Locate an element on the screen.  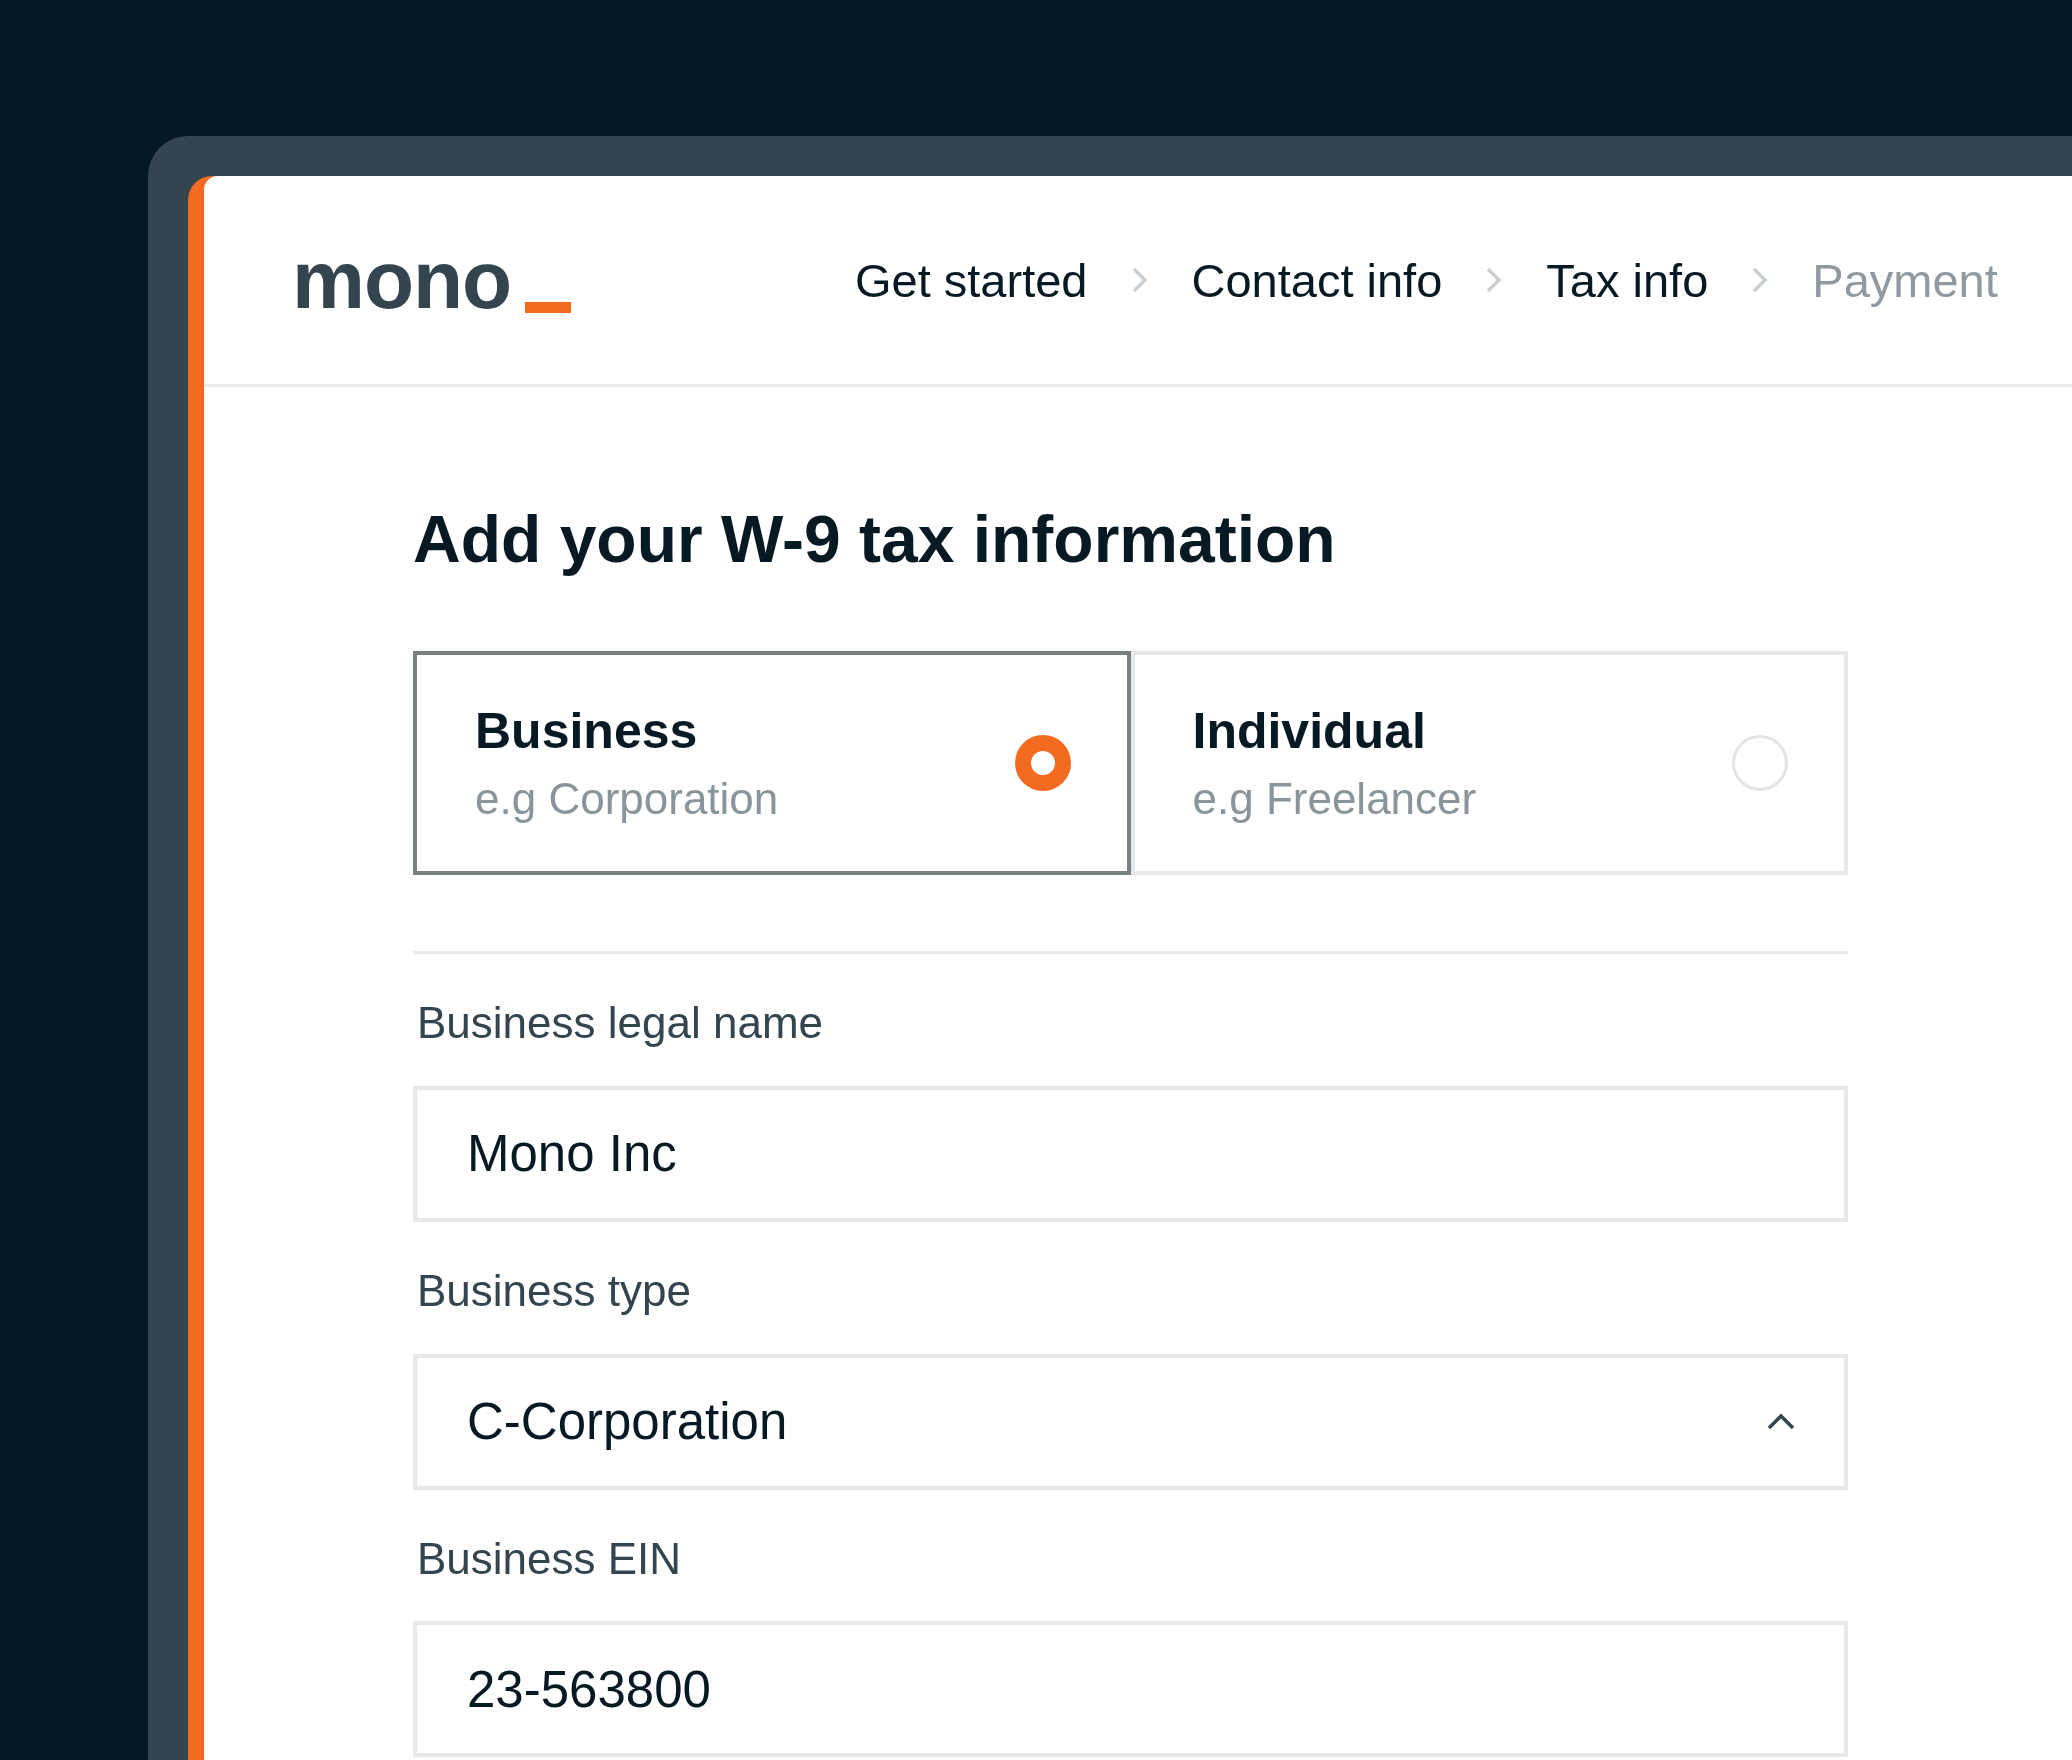
chevron-up-icon is located at coordinates (1781, 1421).